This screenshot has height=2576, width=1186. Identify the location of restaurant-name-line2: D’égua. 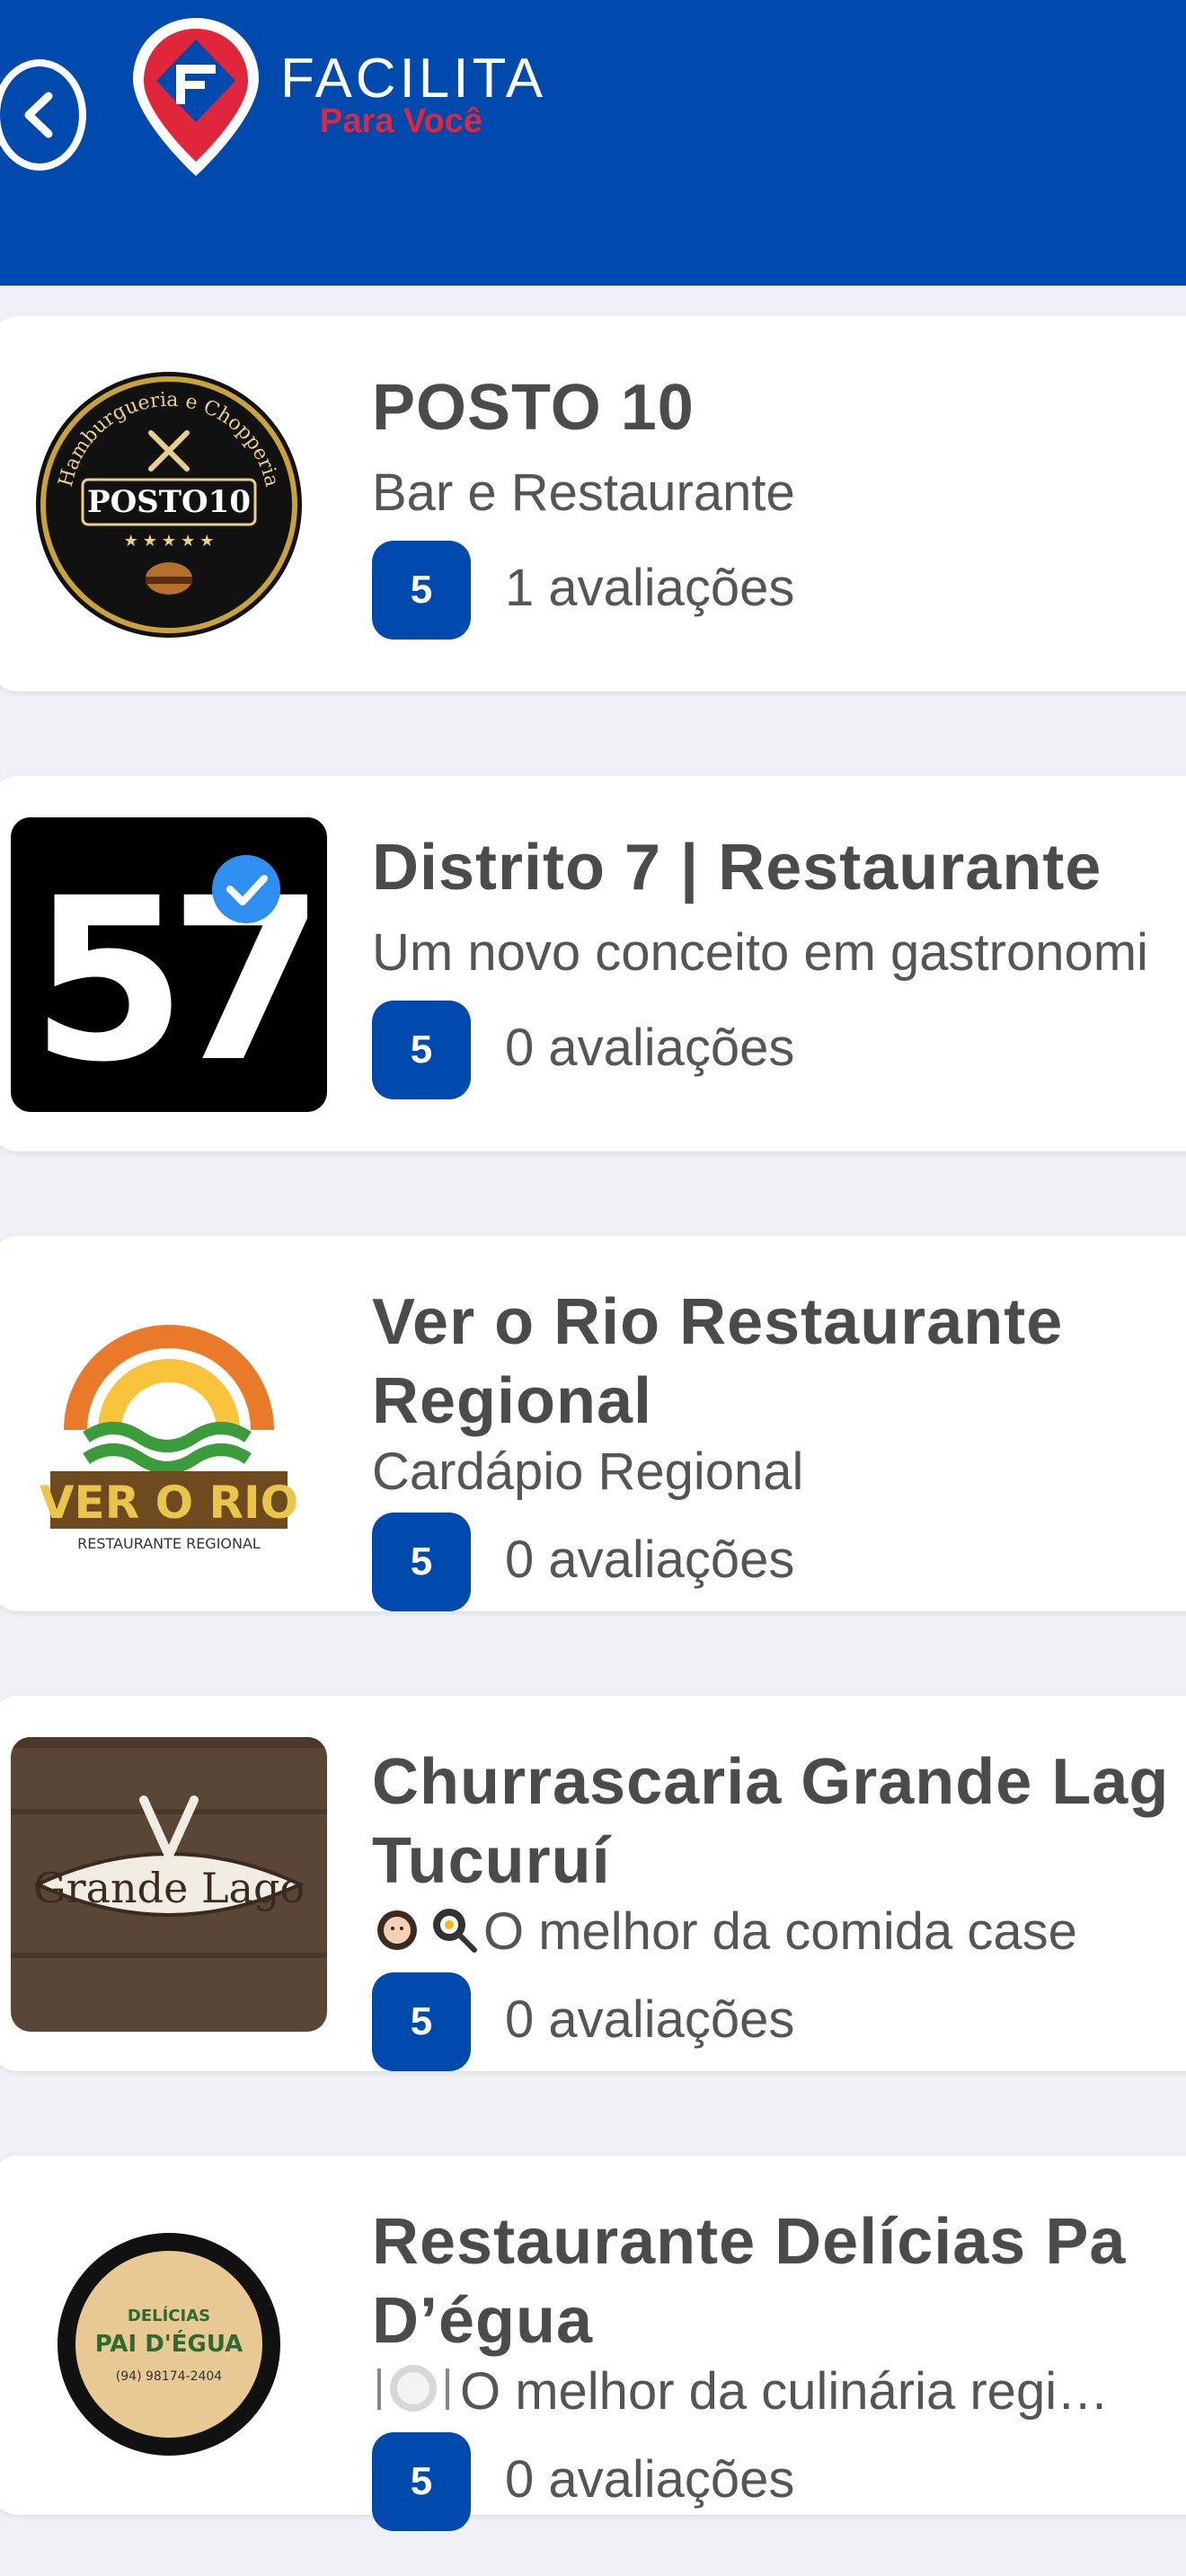
(483, 2321).